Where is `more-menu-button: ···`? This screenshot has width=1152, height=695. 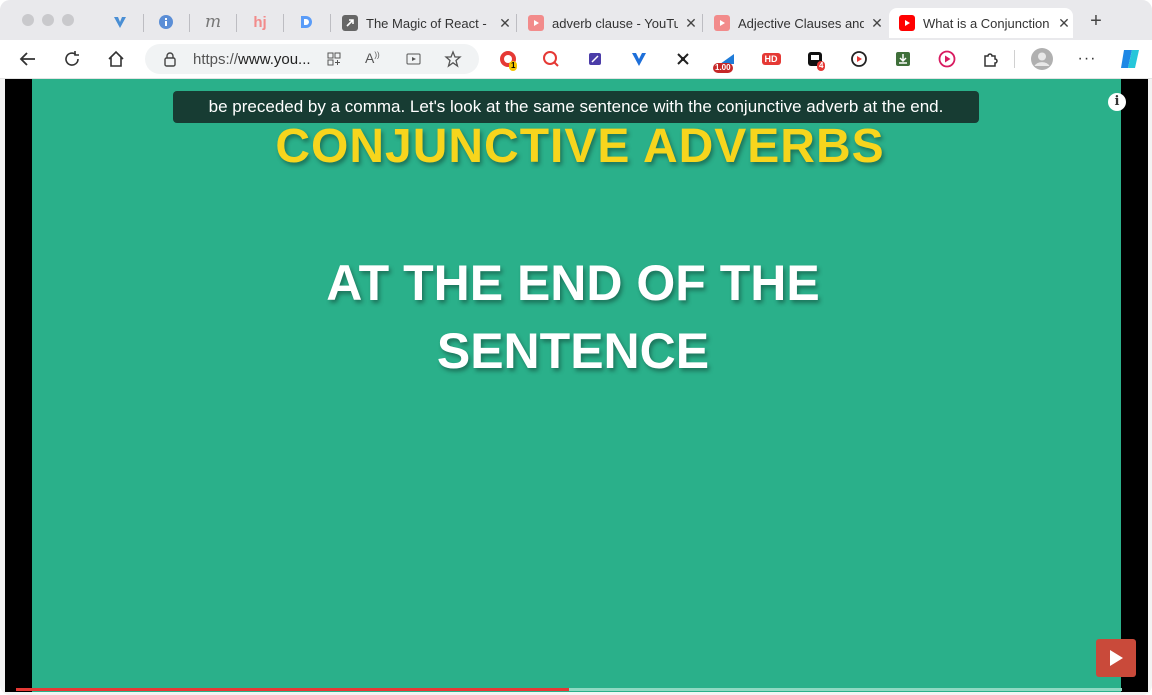 more-menu-button: ··· is located at coordinates (1087, 59).